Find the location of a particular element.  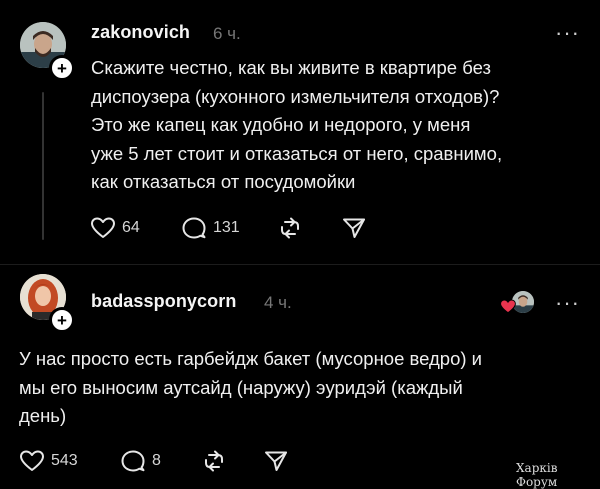

reply-count: 131 is located at coordinates (226, 227).